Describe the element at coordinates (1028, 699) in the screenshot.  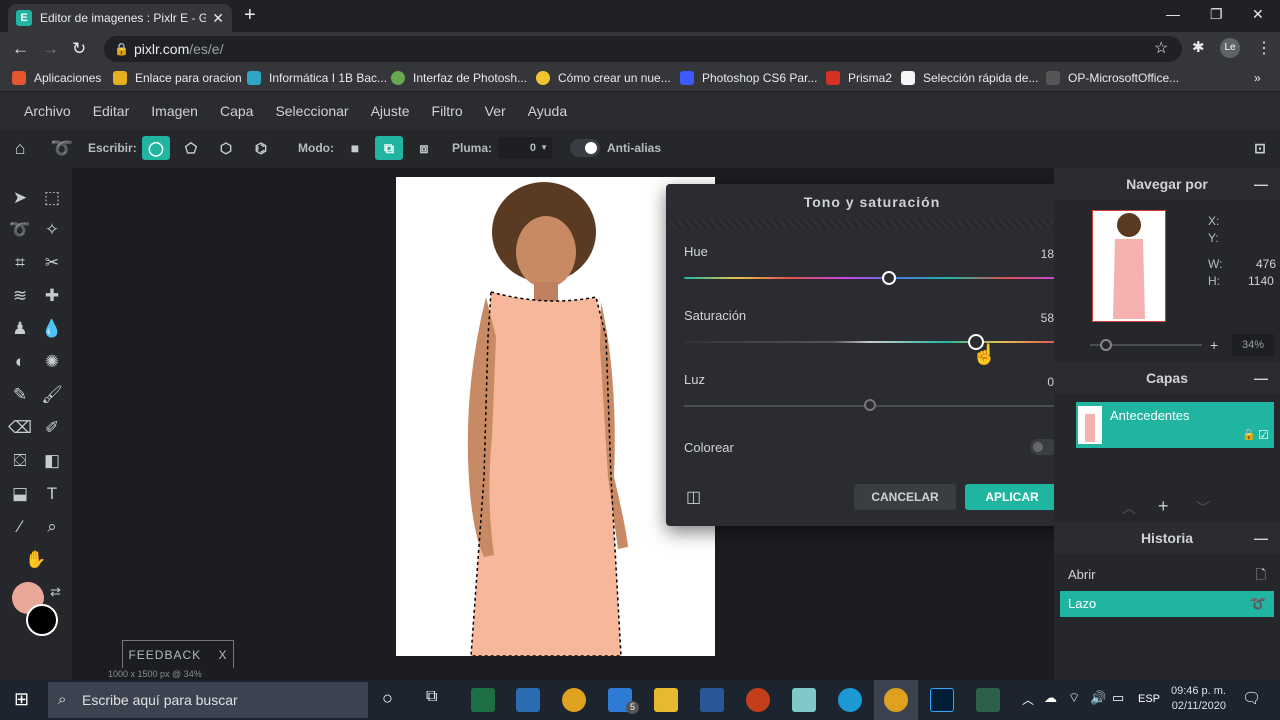
I see `tray-chevron-icon: ︿` at that location.